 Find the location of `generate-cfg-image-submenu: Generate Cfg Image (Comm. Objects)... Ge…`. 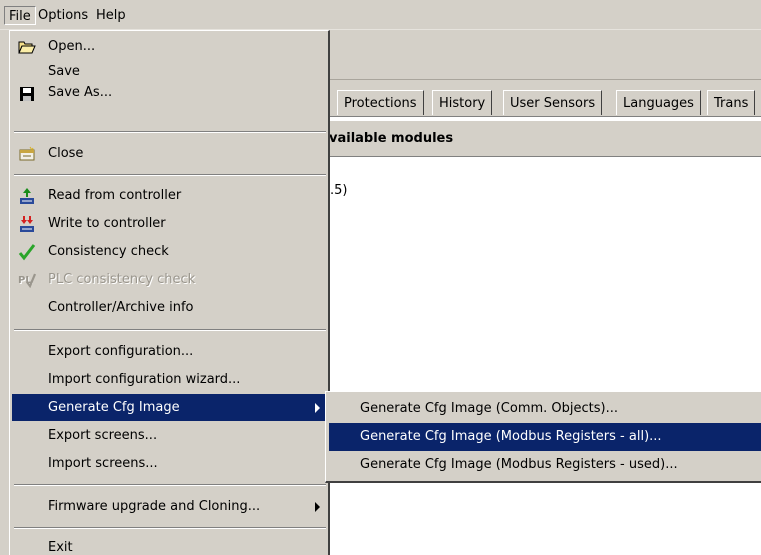

generate-cfg-image-submenu: Generate Cfg Image (Comm. Objects)... Ge… is located at coordinates (543, 437).